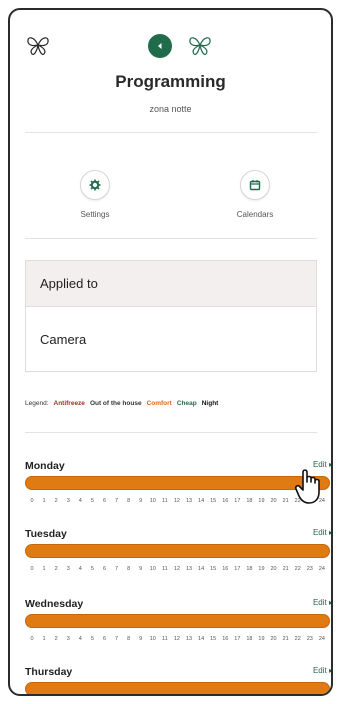  I want to click on legend-out-of-house: Out of the house, so click(115, 403).